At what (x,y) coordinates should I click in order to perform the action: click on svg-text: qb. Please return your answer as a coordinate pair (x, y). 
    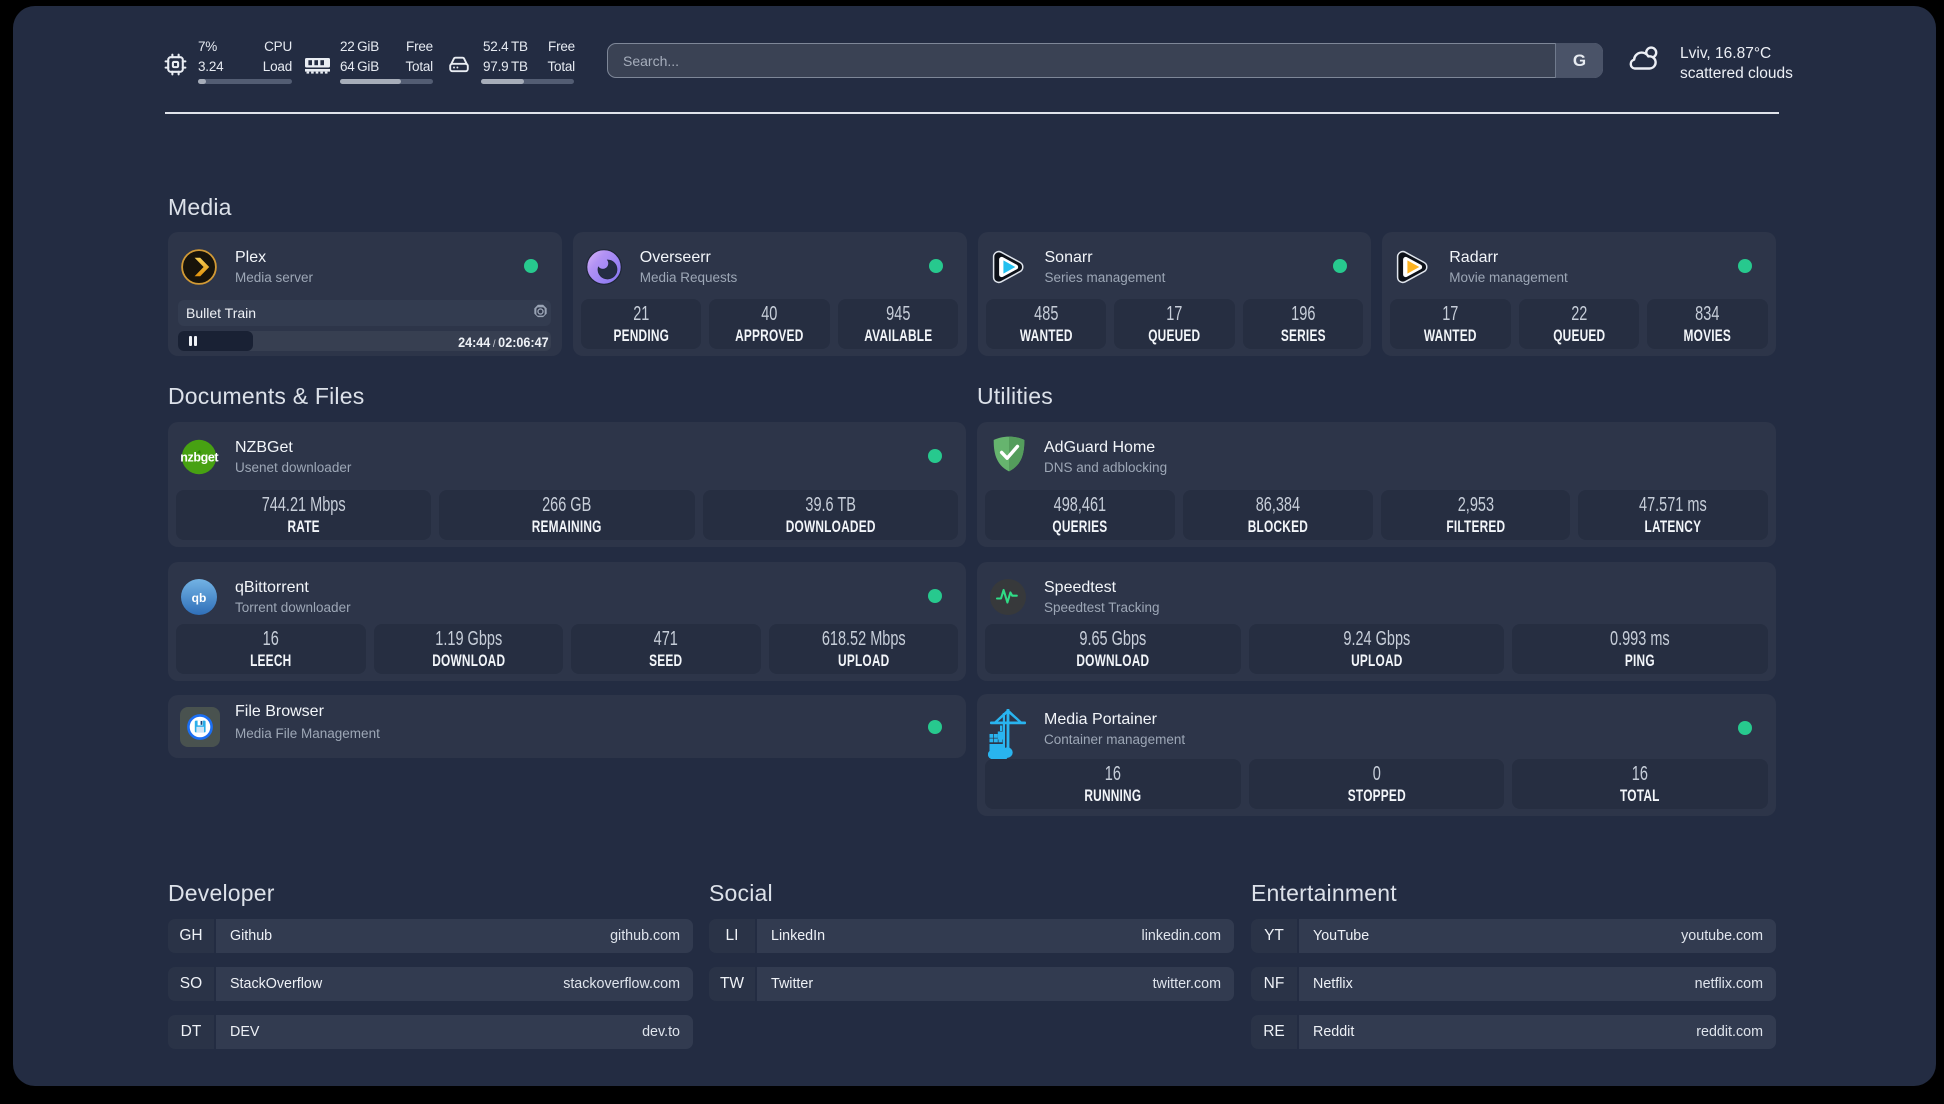
    Looking at the image, I should click on (199, 598).